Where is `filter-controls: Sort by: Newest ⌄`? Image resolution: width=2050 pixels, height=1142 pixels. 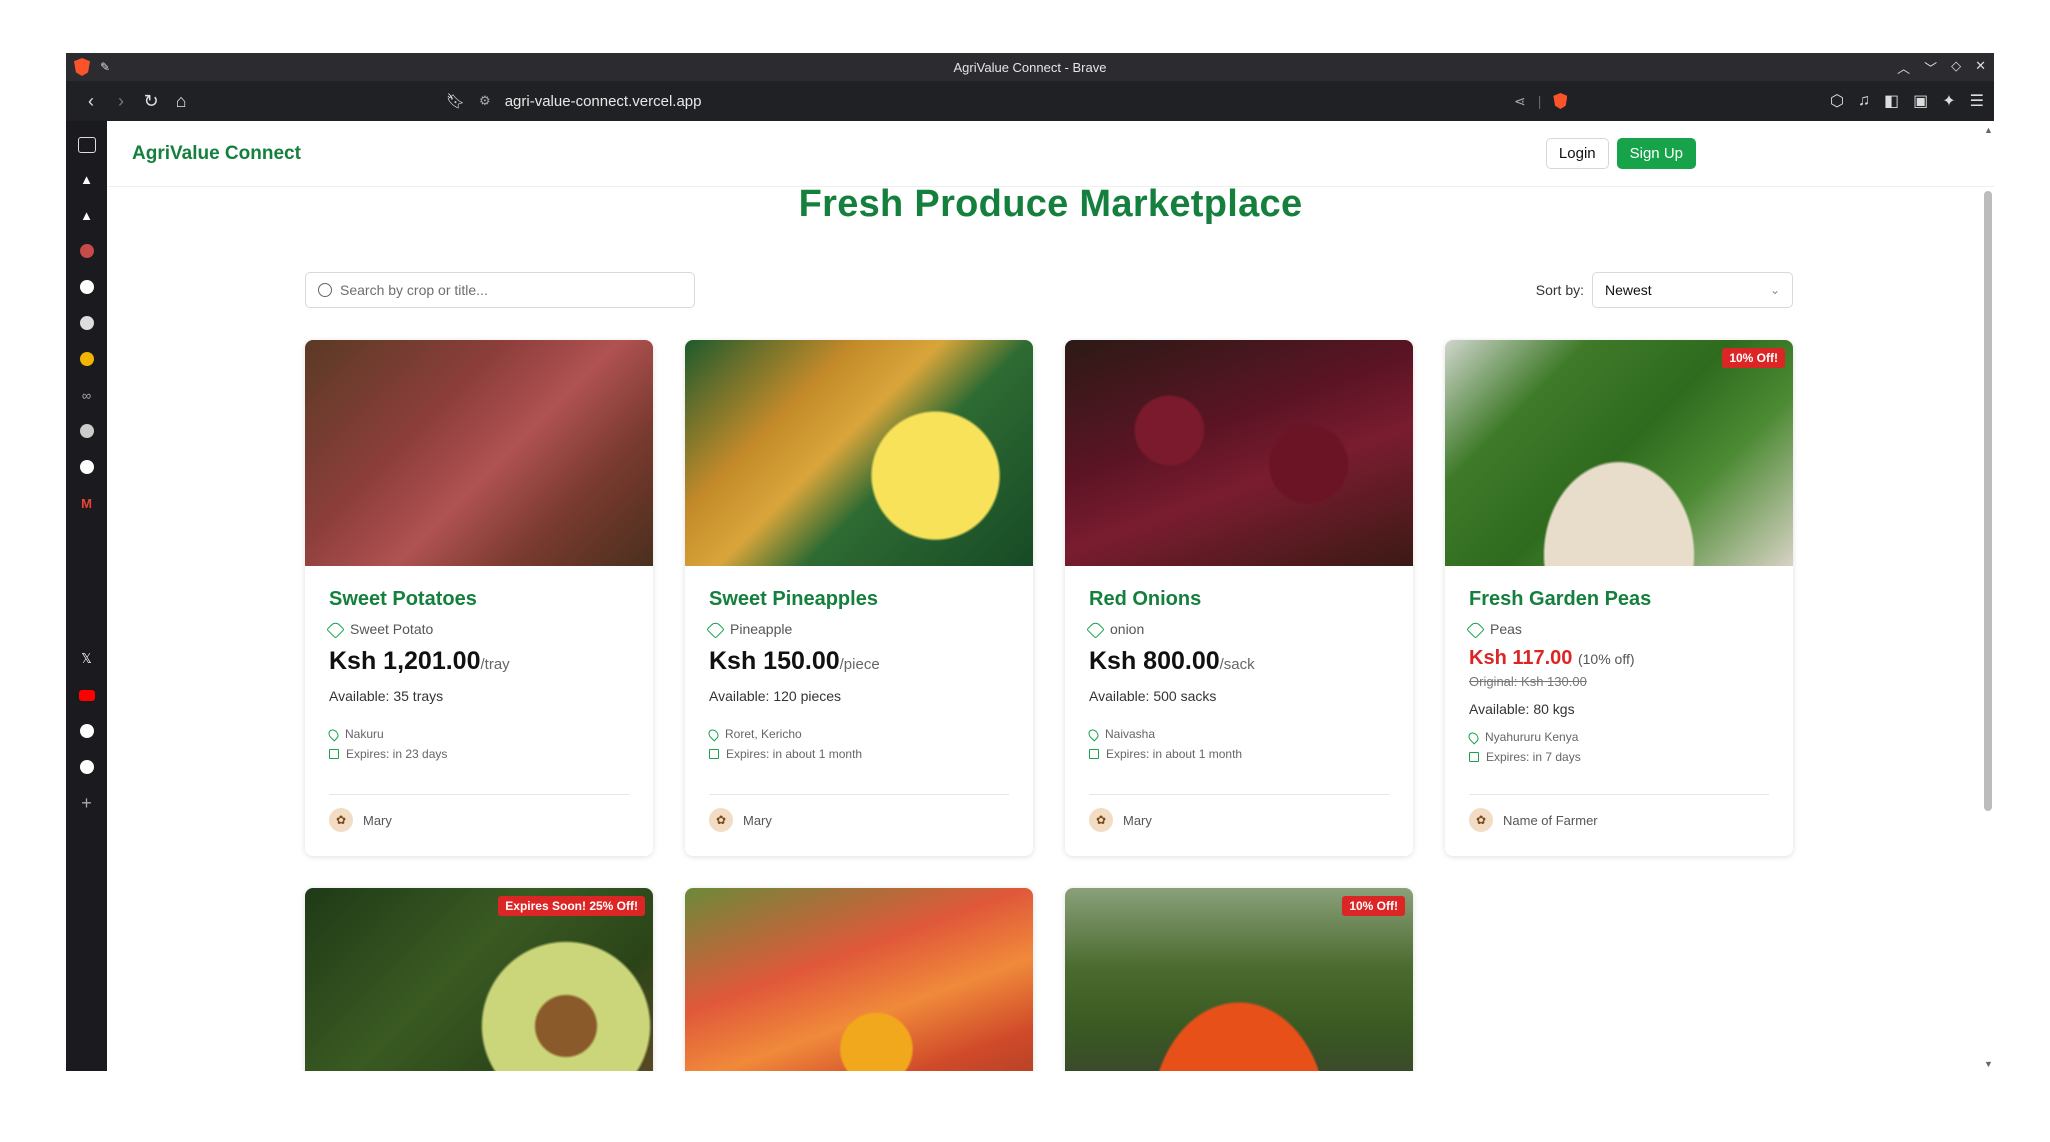 filter-controls: Sort by: Newest ⌄ is located at coordinates (1049, 291).